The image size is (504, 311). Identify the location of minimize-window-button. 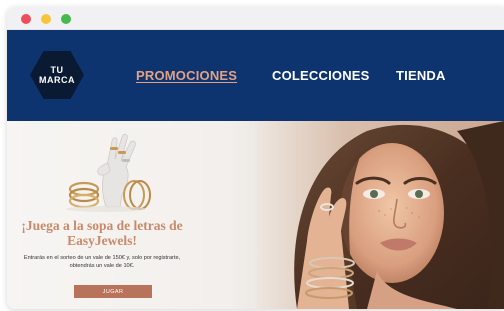
(46, 19).